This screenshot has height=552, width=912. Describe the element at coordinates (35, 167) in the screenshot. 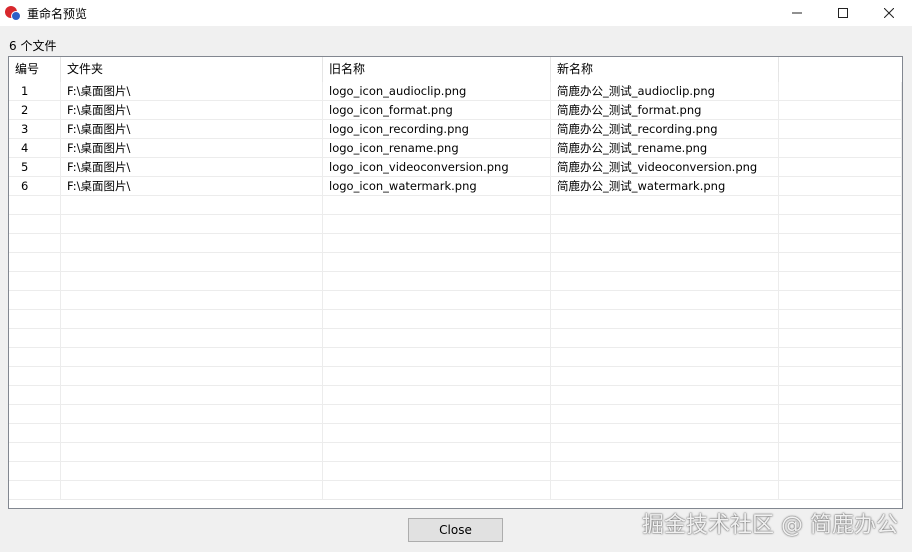

I see `row-number: 5` at that location.